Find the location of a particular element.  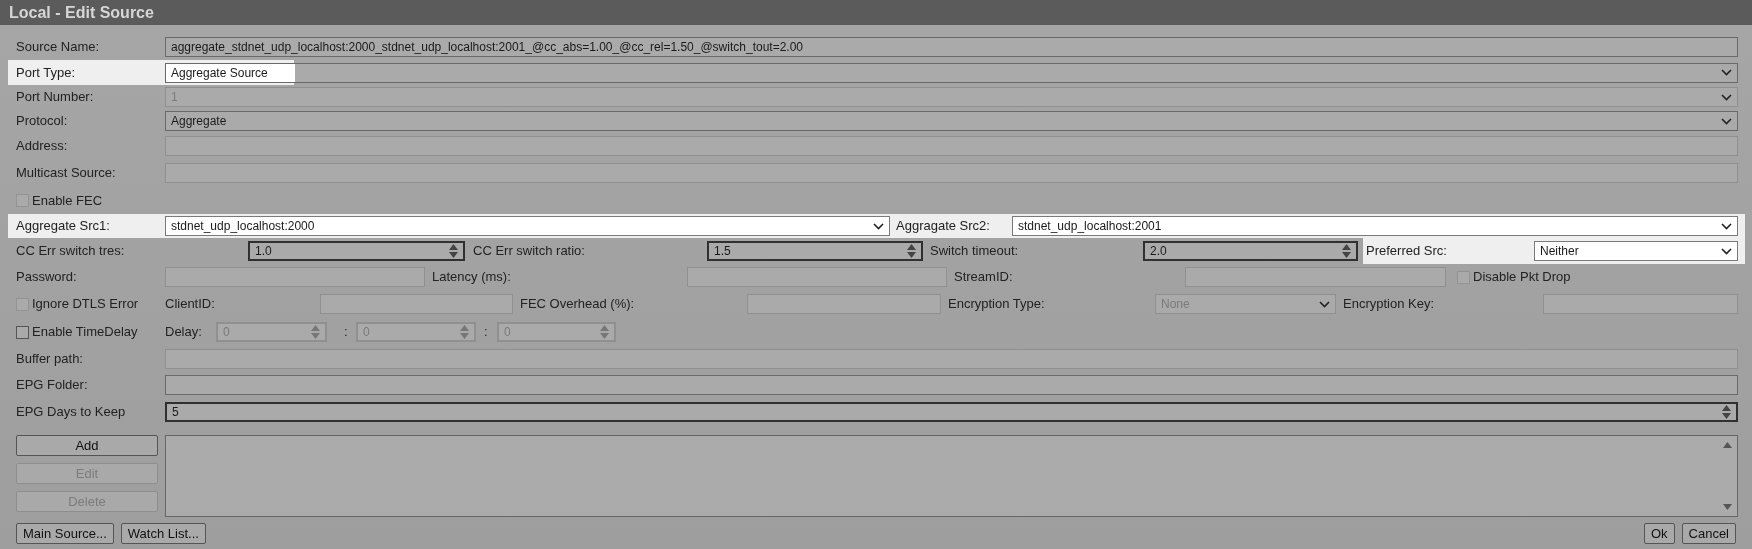

field-label: Multicast Source: is located at coordinates (66, 173).